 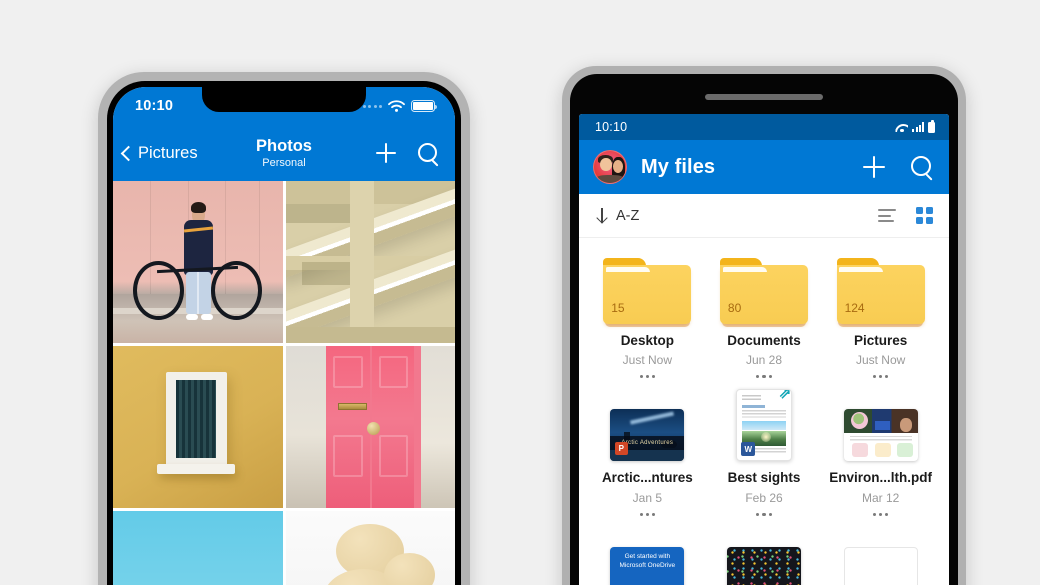 I want to click on thumbnail: 124, so click(x=880, y=288).